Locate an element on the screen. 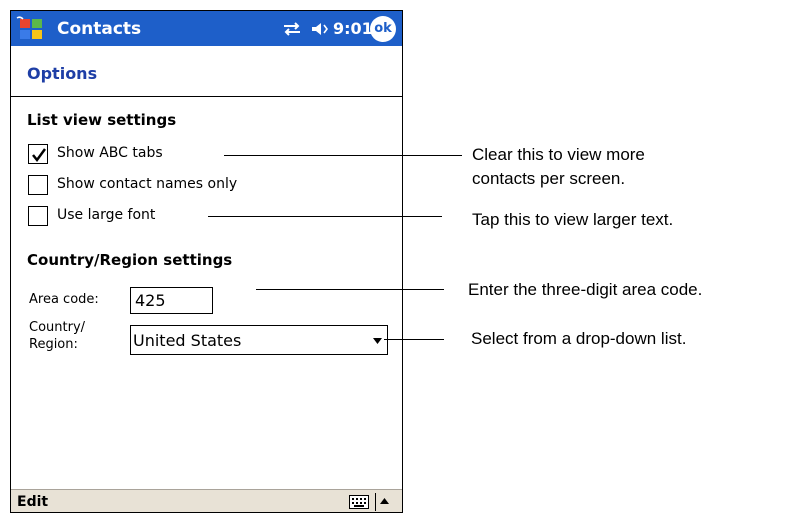 This screenshot has height=524, width=799. callout-abc-line1: Clear this to view more is located at coordinates (558, 154).